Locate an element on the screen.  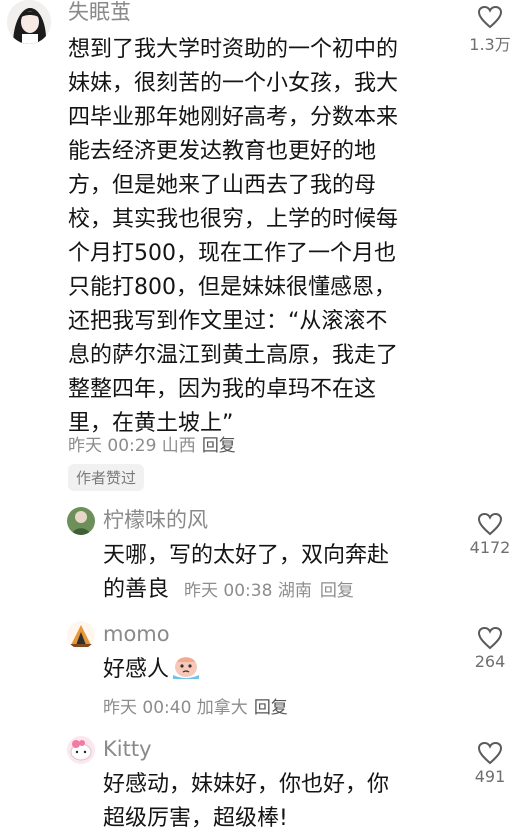
like-count: 264 is located at coordinates (490, 661).